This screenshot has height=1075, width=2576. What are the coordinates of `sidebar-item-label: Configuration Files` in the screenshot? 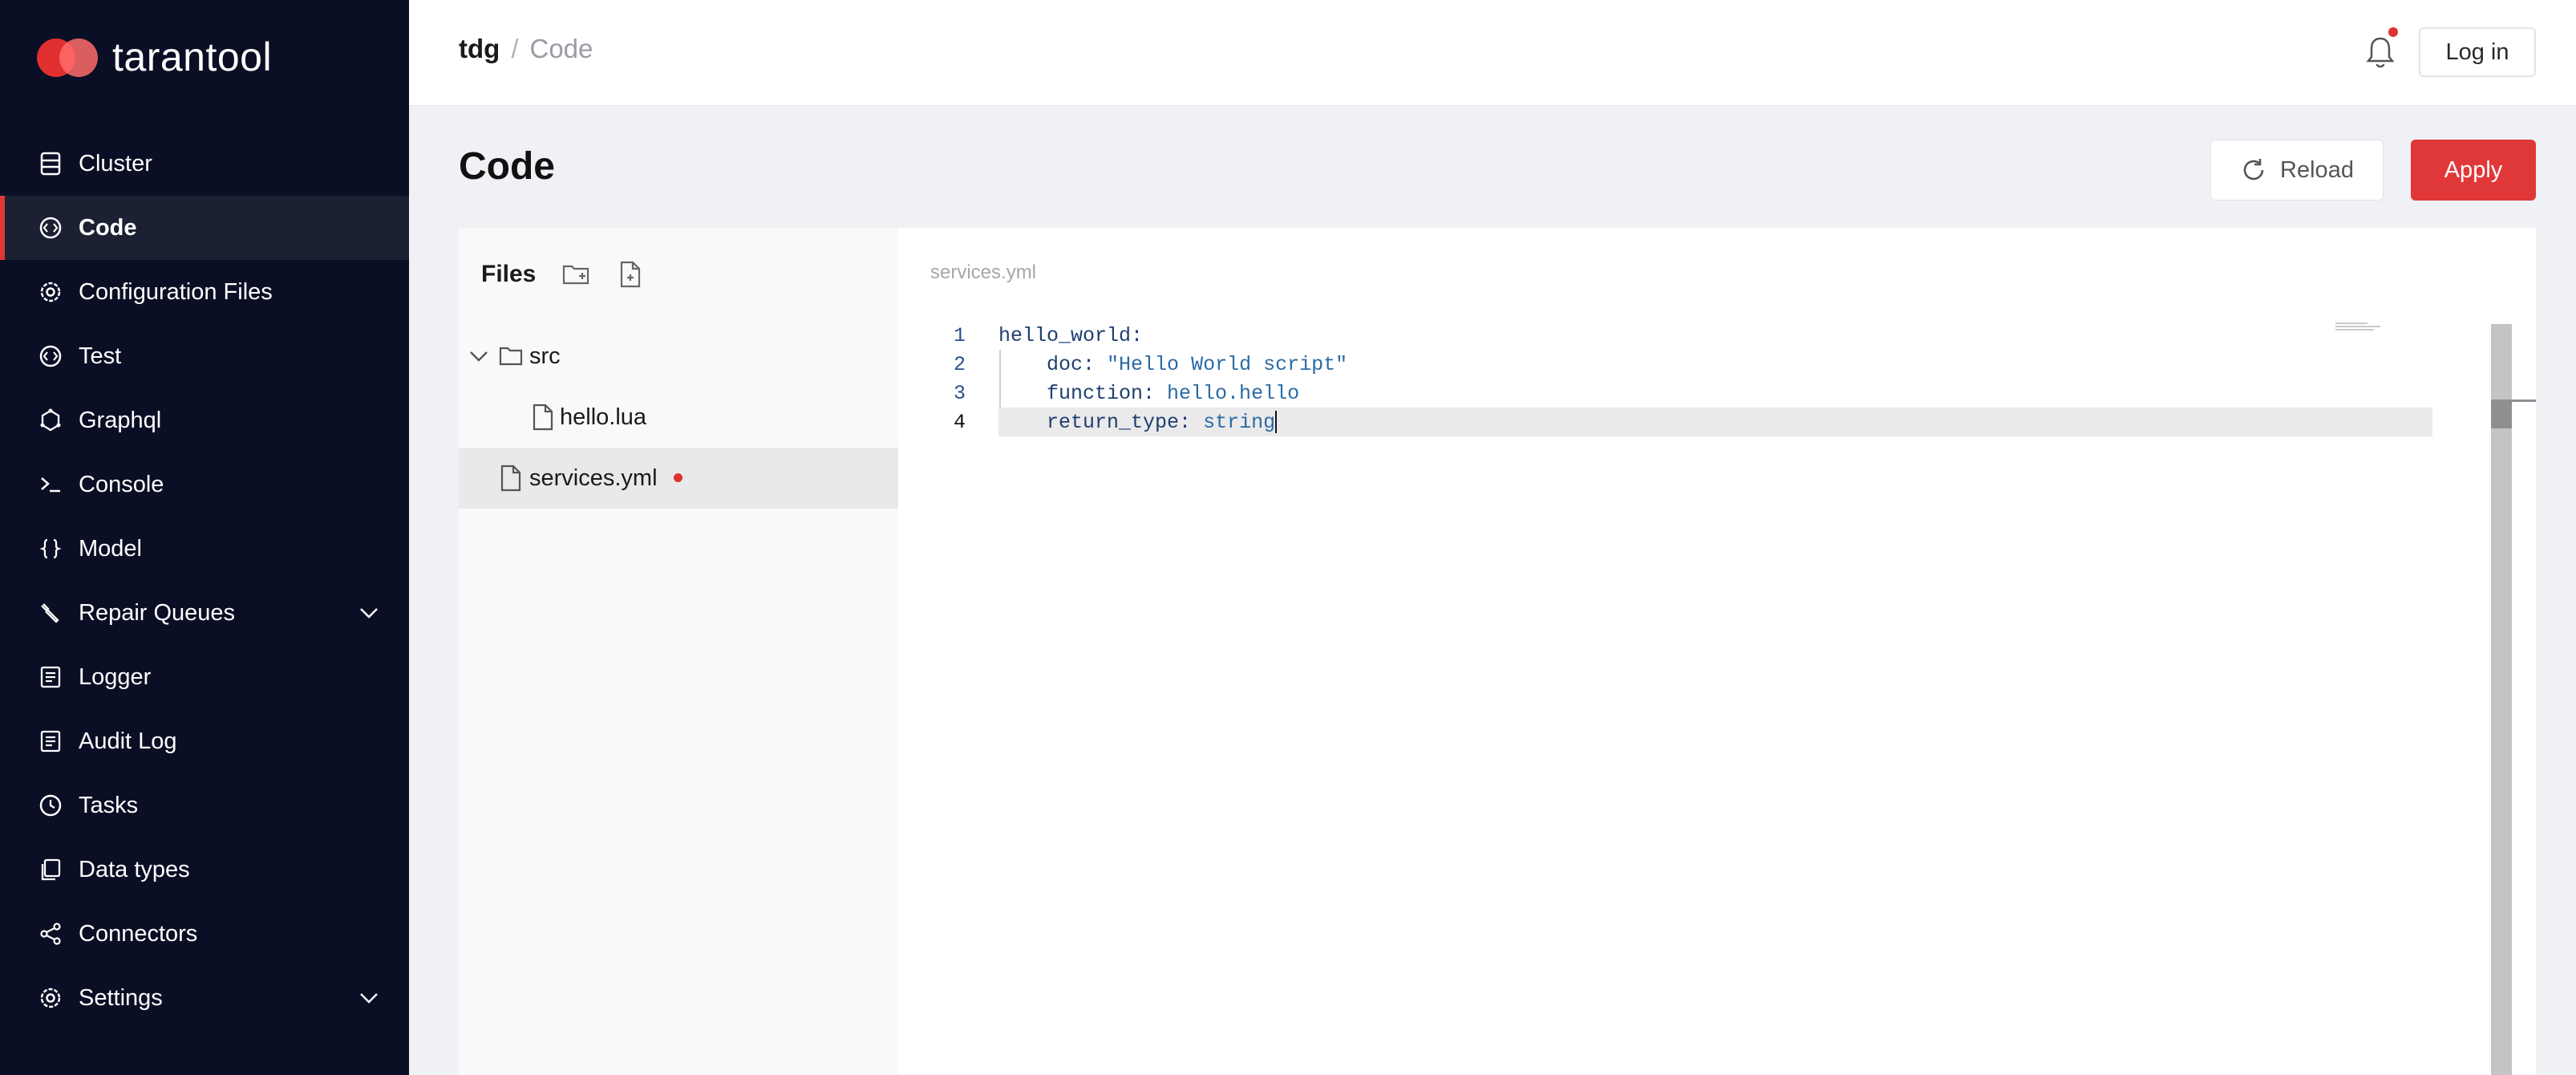 It's located at (176, 291).